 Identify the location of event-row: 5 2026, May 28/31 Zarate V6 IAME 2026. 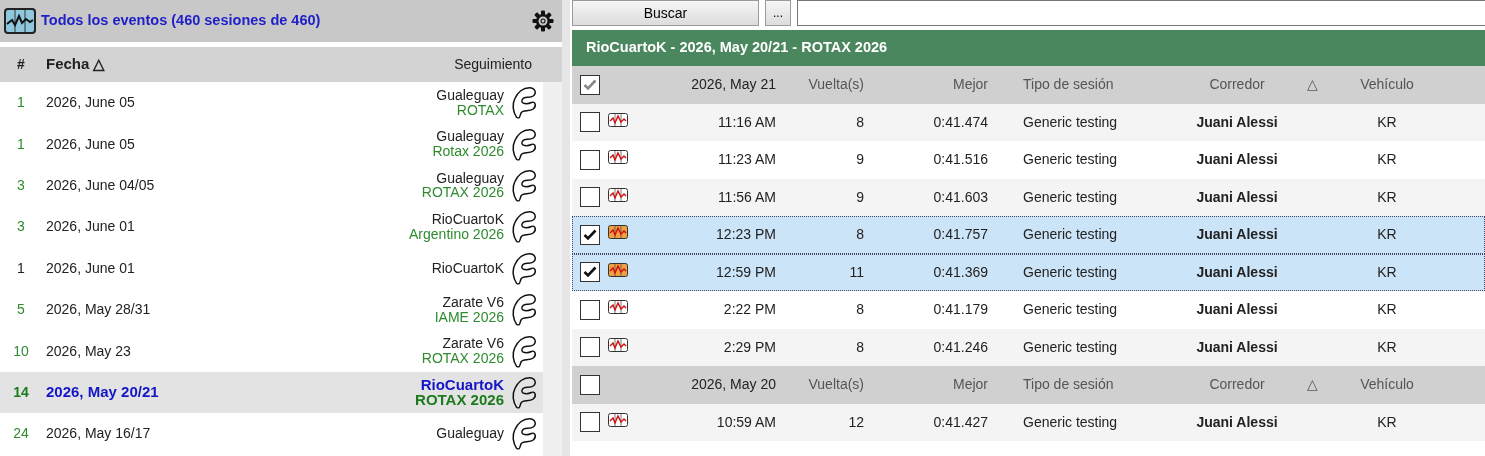
(271, 309).